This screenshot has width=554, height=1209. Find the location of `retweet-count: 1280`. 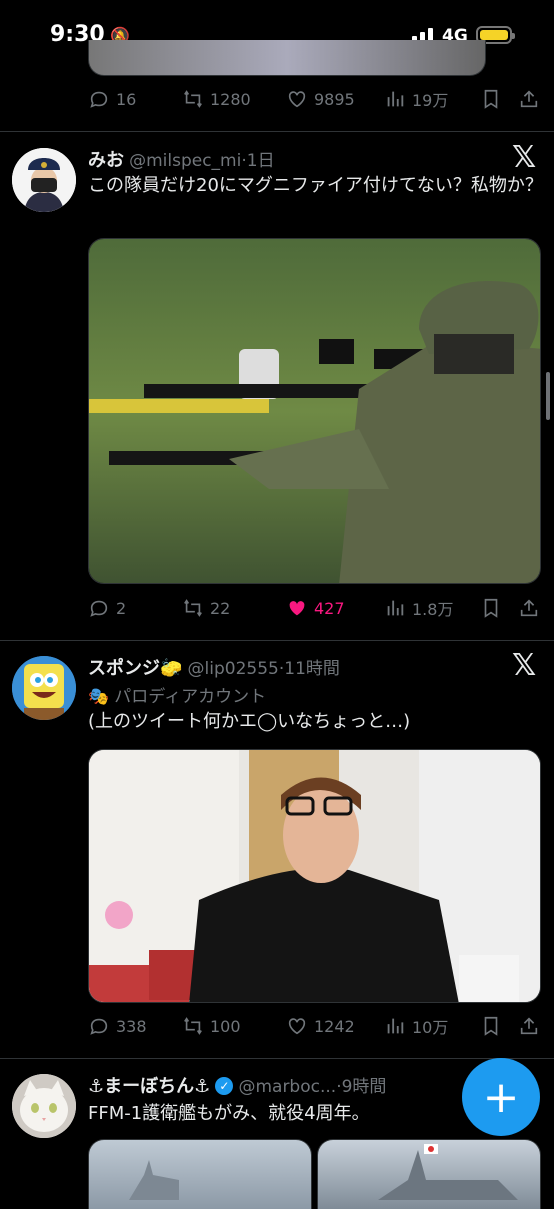

retweet-count: 1280 is located at coordinates (230, 99).